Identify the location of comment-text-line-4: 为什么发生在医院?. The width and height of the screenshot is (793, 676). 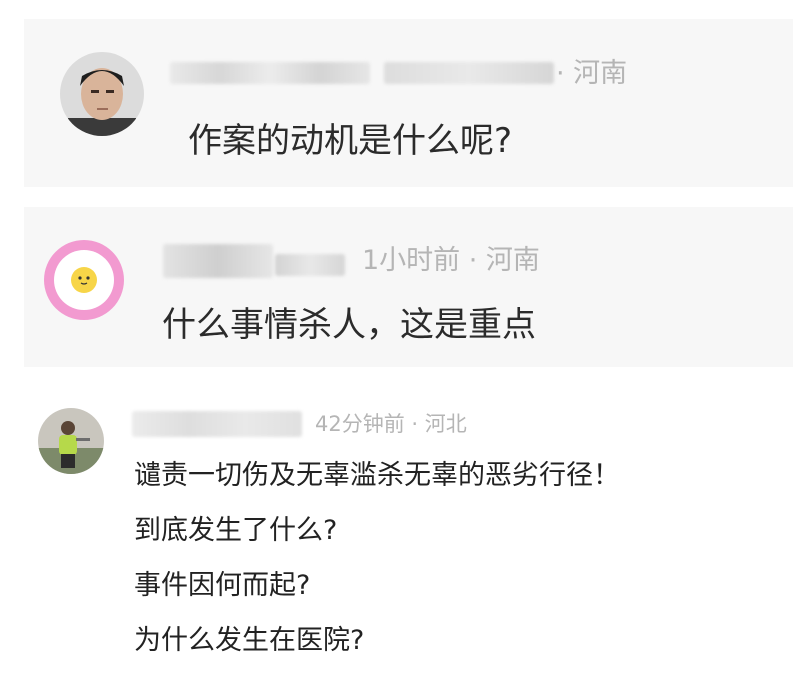
(249, 640).